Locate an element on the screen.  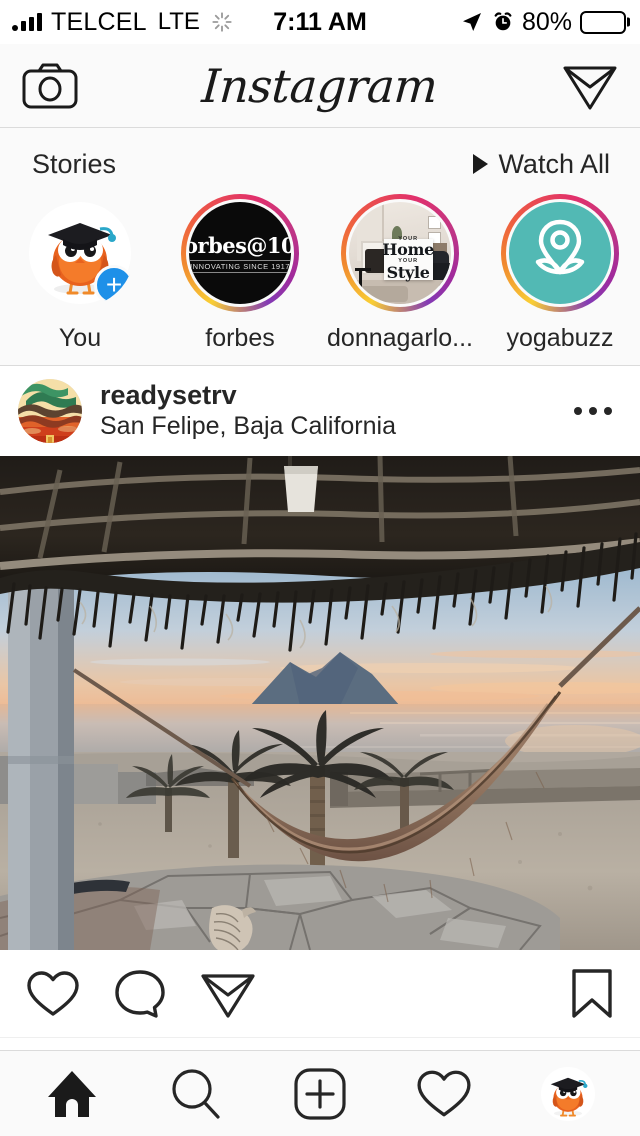
story-ring: YOUR Home YOUR Style is located at coordinates (400, 253).